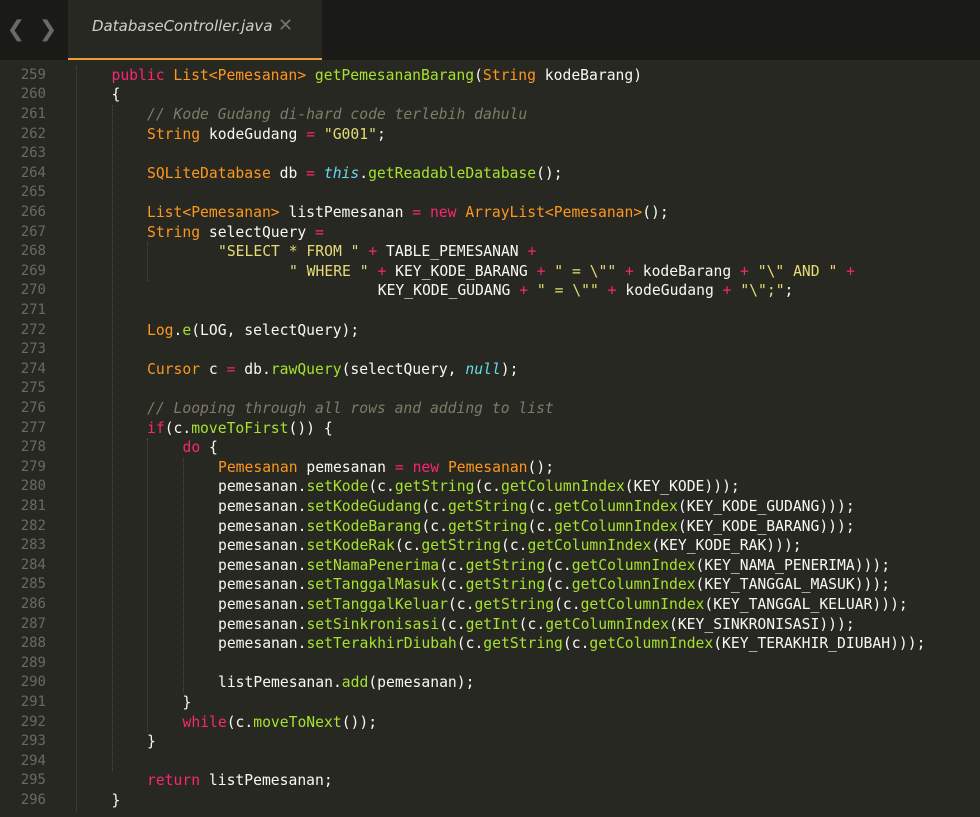 This screenshot has height=817, width=980. What do you see at coordinates (209, 173) in the screenshot?
I see `code-token: SQLiteDatabase` at bounding box center [209, 173].